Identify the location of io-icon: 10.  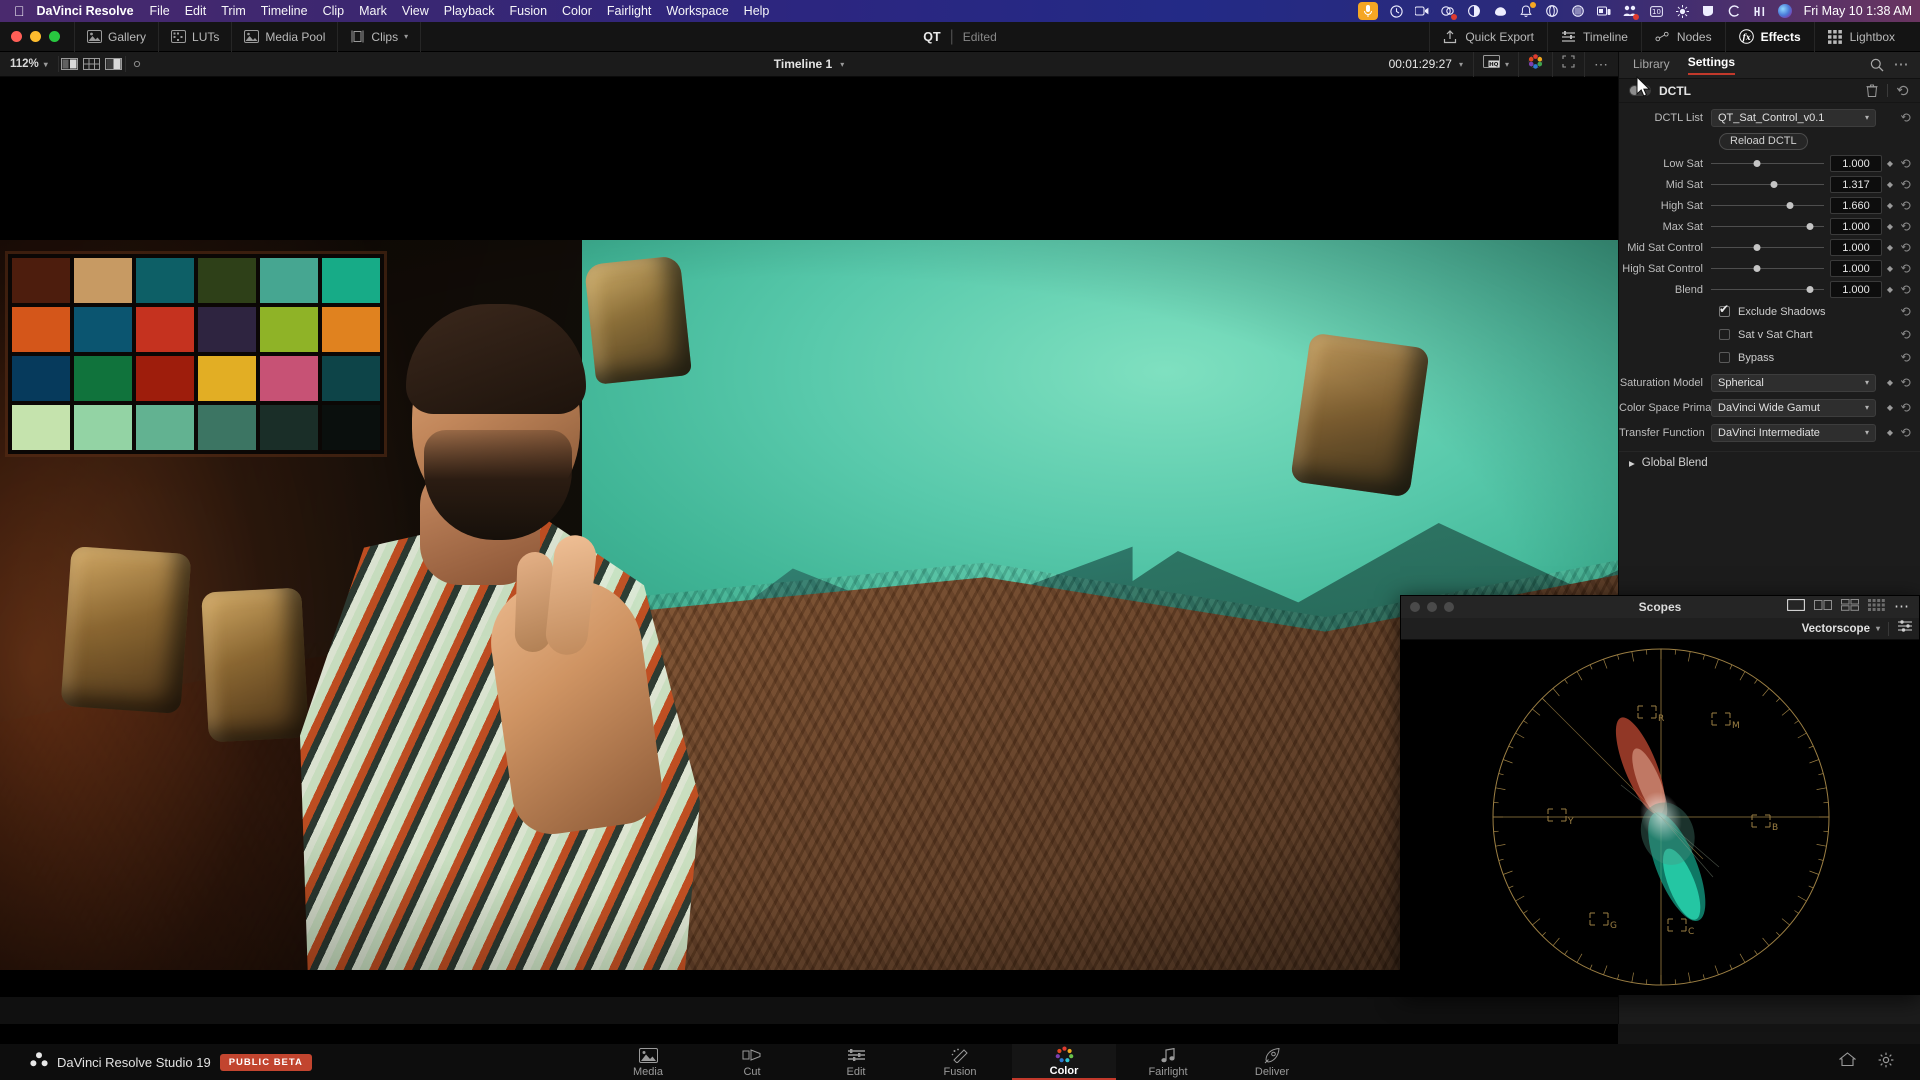
(1656, 11).